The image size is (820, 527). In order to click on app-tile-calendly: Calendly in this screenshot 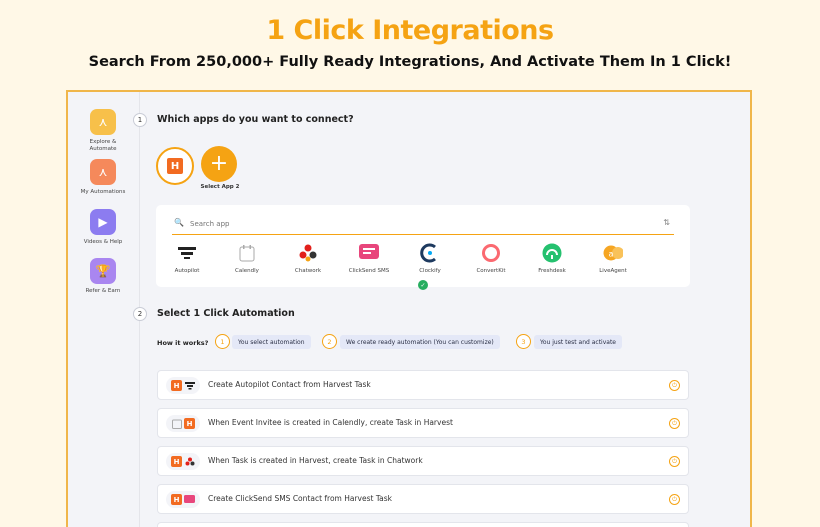, I will do `click(247, 258)`.